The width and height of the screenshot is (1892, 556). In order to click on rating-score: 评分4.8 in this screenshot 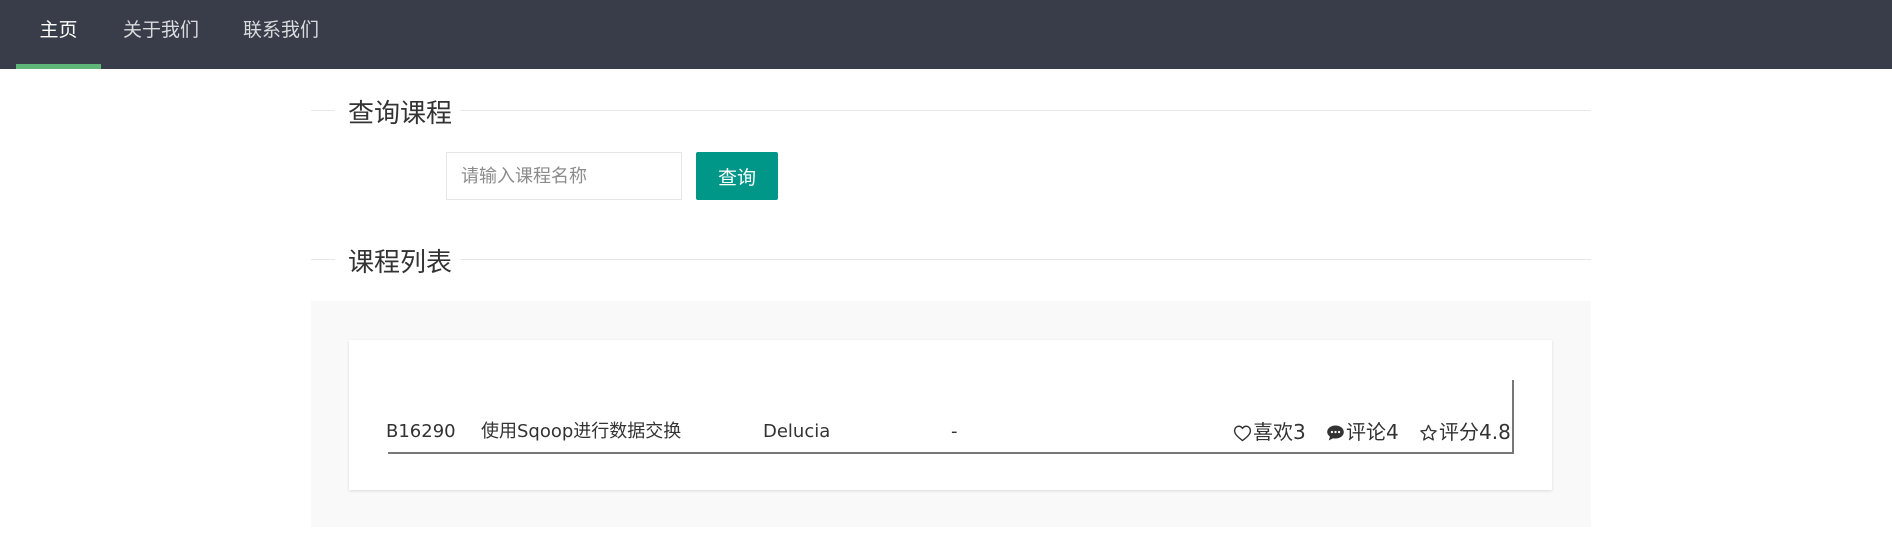, I will do `click(1475, 432)`.